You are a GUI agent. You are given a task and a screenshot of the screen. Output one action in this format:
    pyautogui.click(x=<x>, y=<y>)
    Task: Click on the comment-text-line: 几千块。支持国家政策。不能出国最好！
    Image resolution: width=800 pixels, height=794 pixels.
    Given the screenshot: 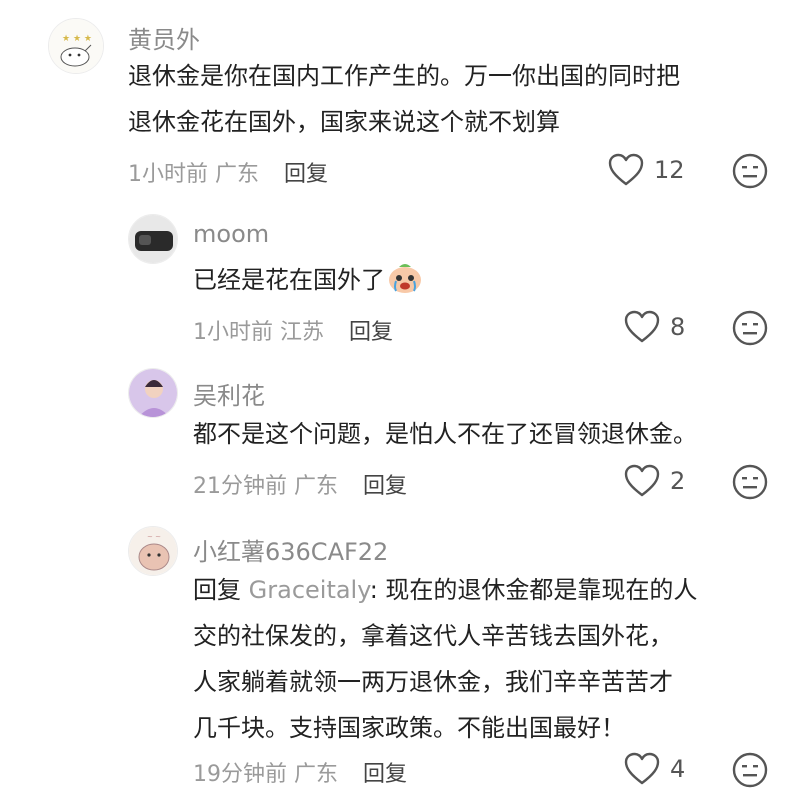 What is the action you would take?
    pyautogui.click(x=409, y=728)
    